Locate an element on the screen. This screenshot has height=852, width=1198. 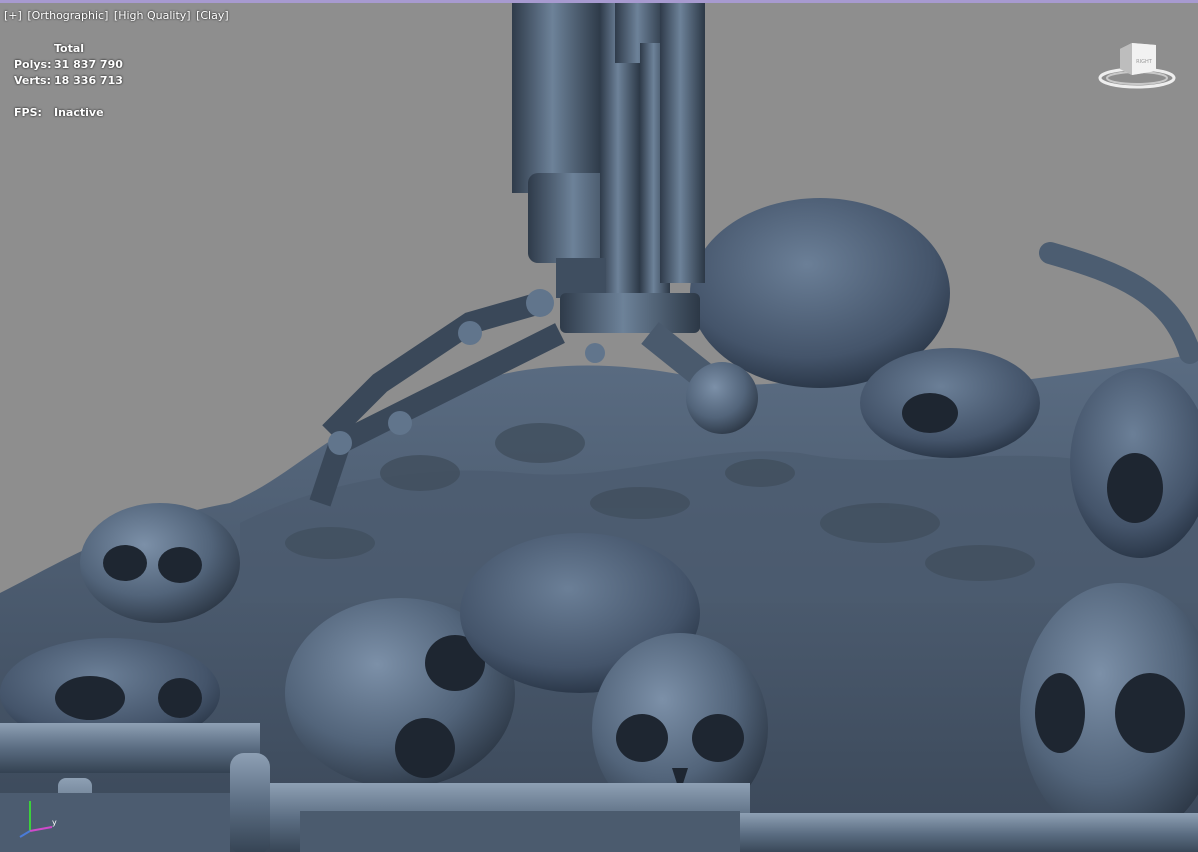
axis-tripod-icon: y is located at coordinates (38, 819).